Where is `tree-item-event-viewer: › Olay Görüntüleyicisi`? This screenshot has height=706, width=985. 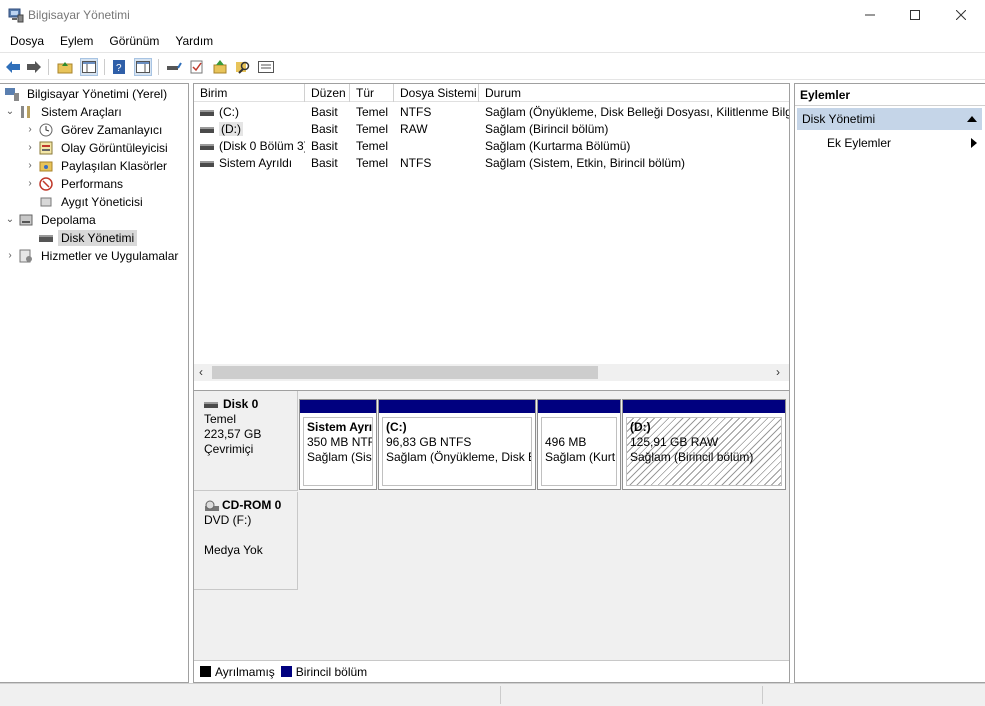 tree-item-event-viewer: › Olay Görüntüleyicisi is located at coordinates (97, 147).